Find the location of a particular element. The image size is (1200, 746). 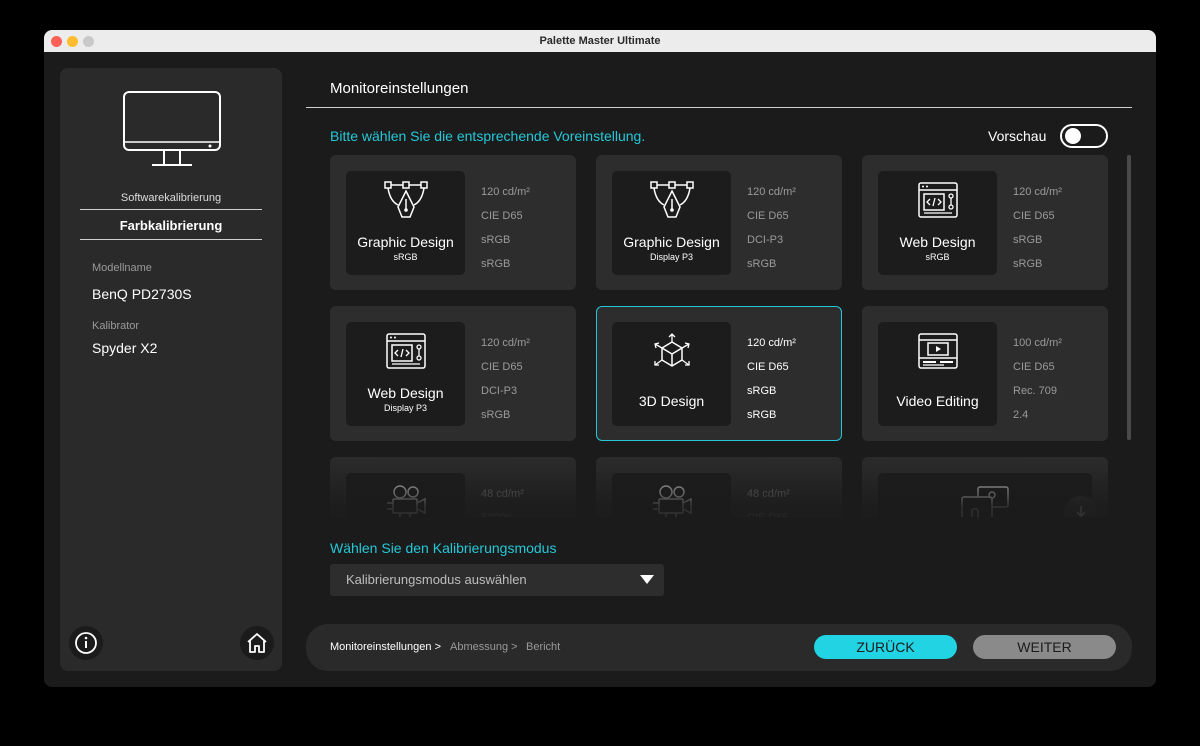

download-preset-button is located at coordinates (1081, 506).